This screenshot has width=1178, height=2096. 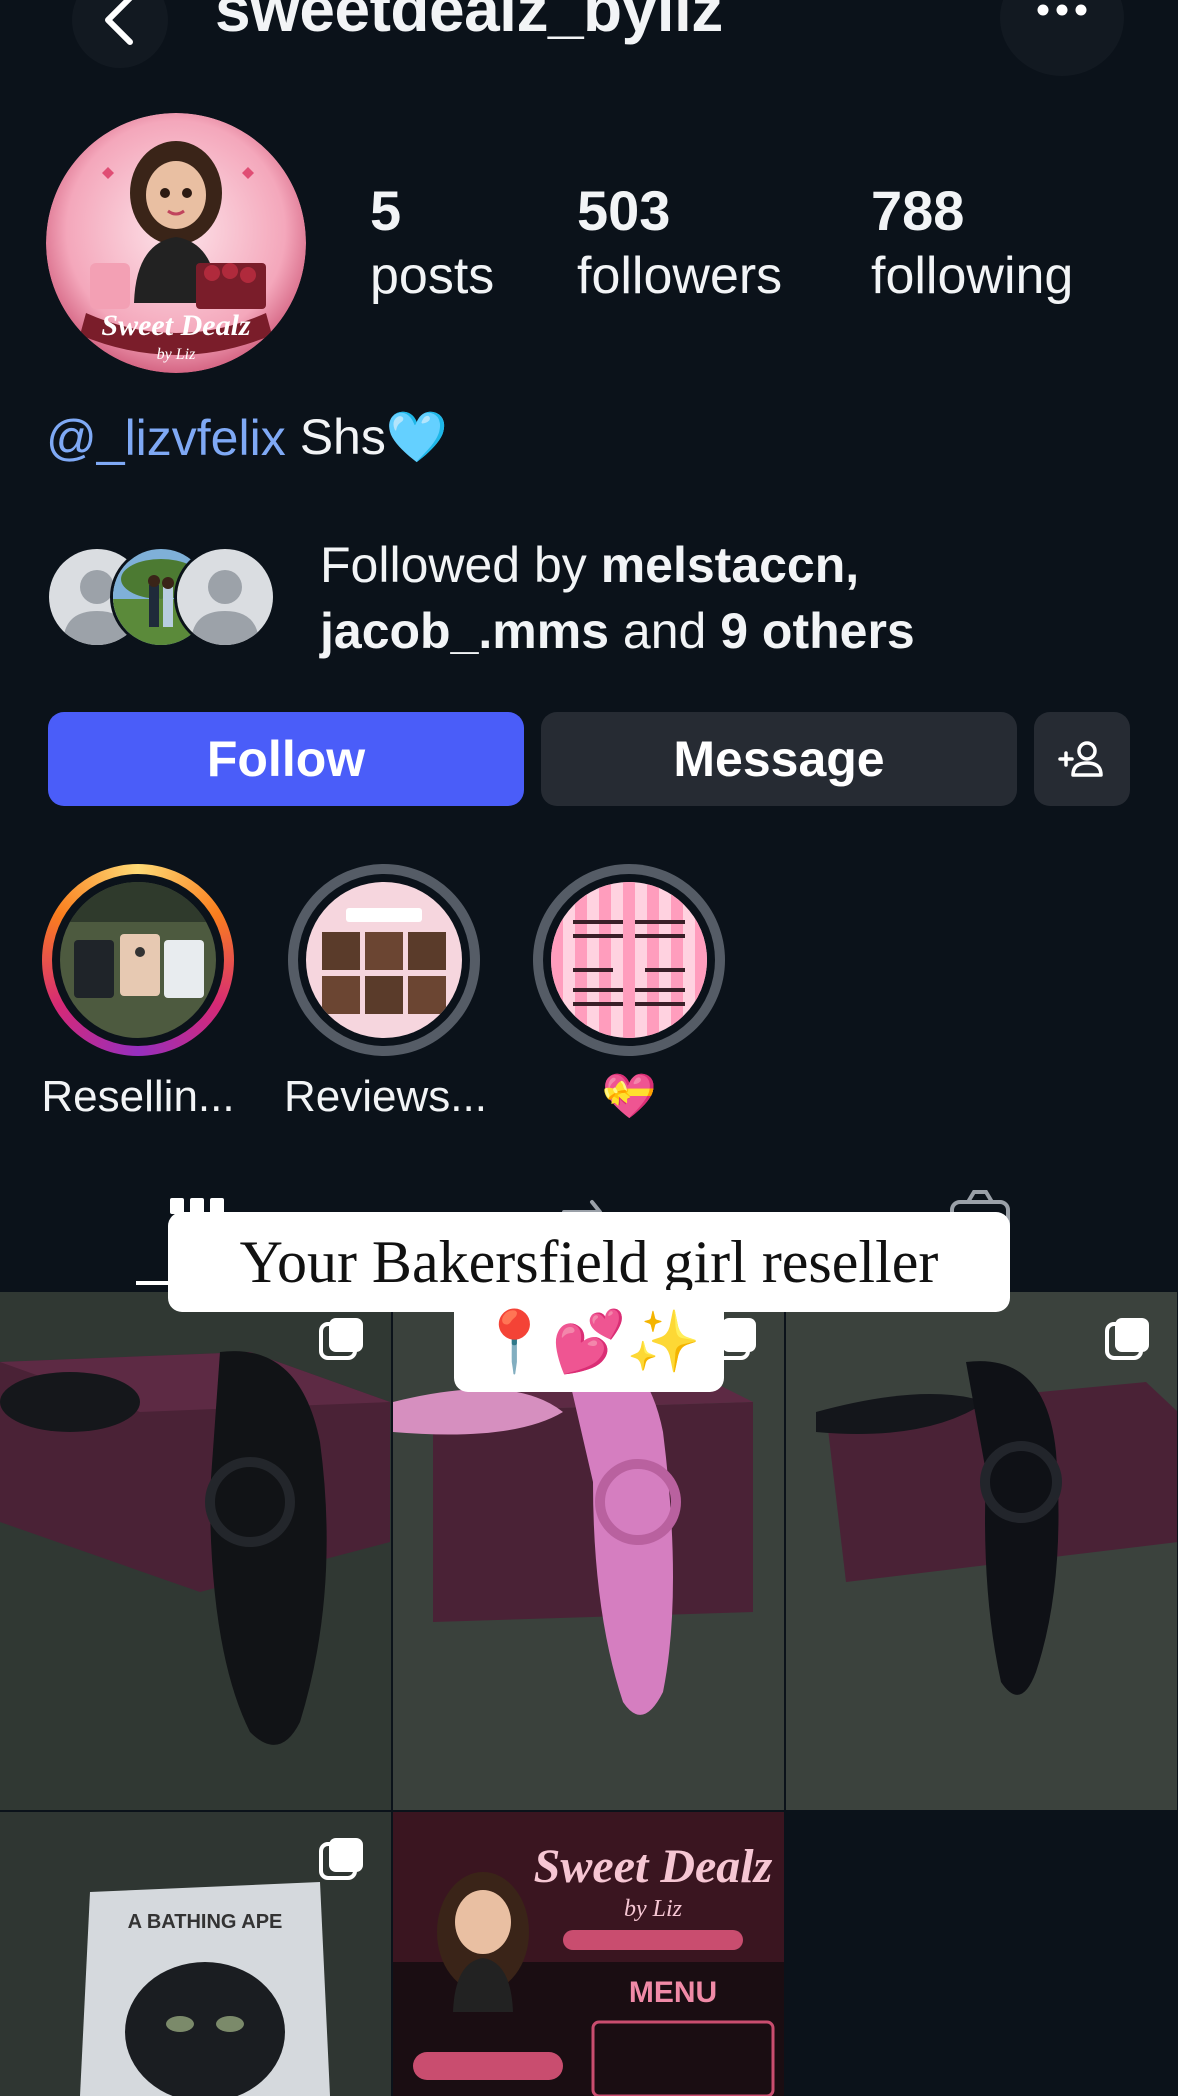 I want to click on stat-followers: 503 followers, so click(x=679, y=245).